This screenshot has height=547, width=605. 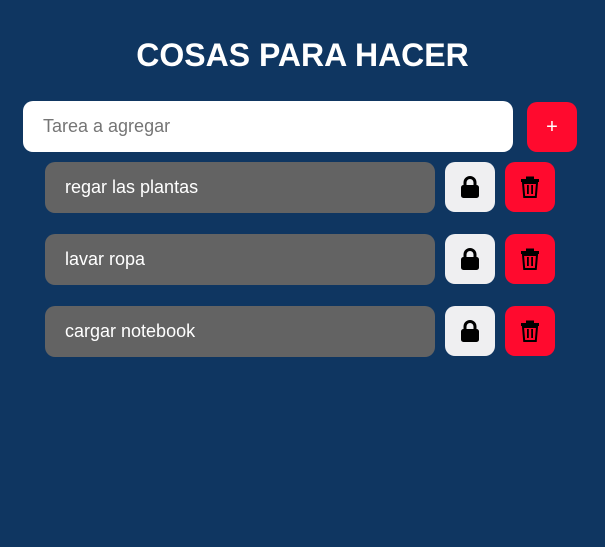 What do you see at coordinates (240, 259) in the screenshot?
I see `task-label: lavar ropa` at bounding box center [240, 259].